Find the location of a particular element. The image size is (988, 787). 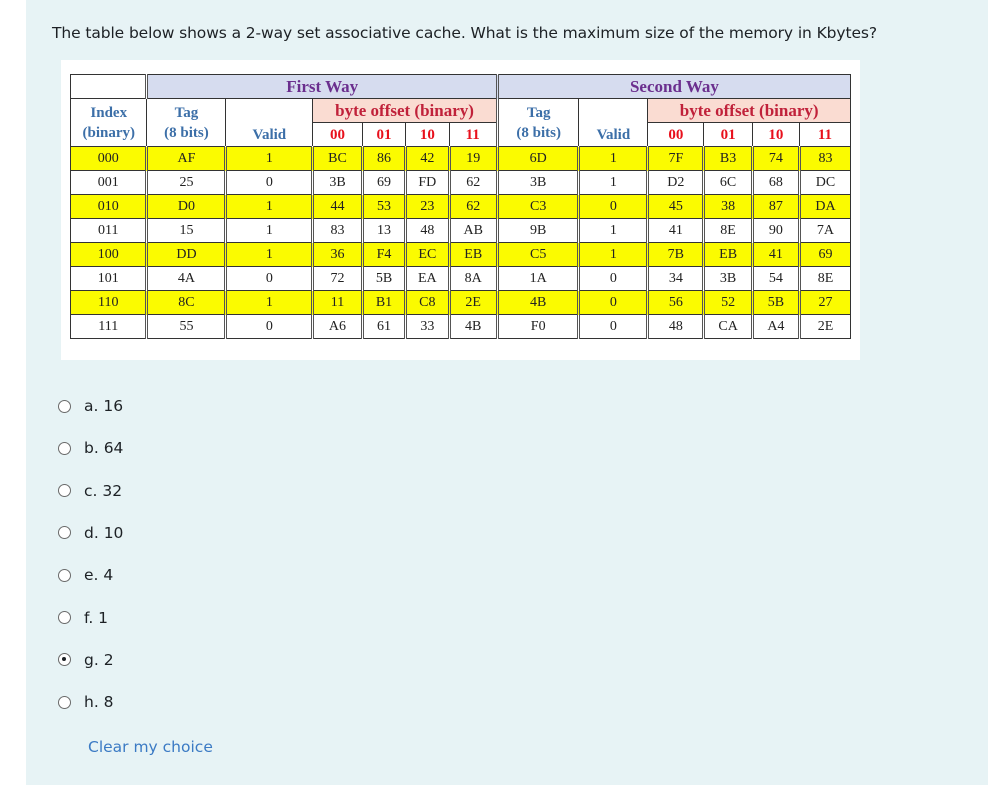

w1-offset-11: 11 is located at coordinates (473, 134).